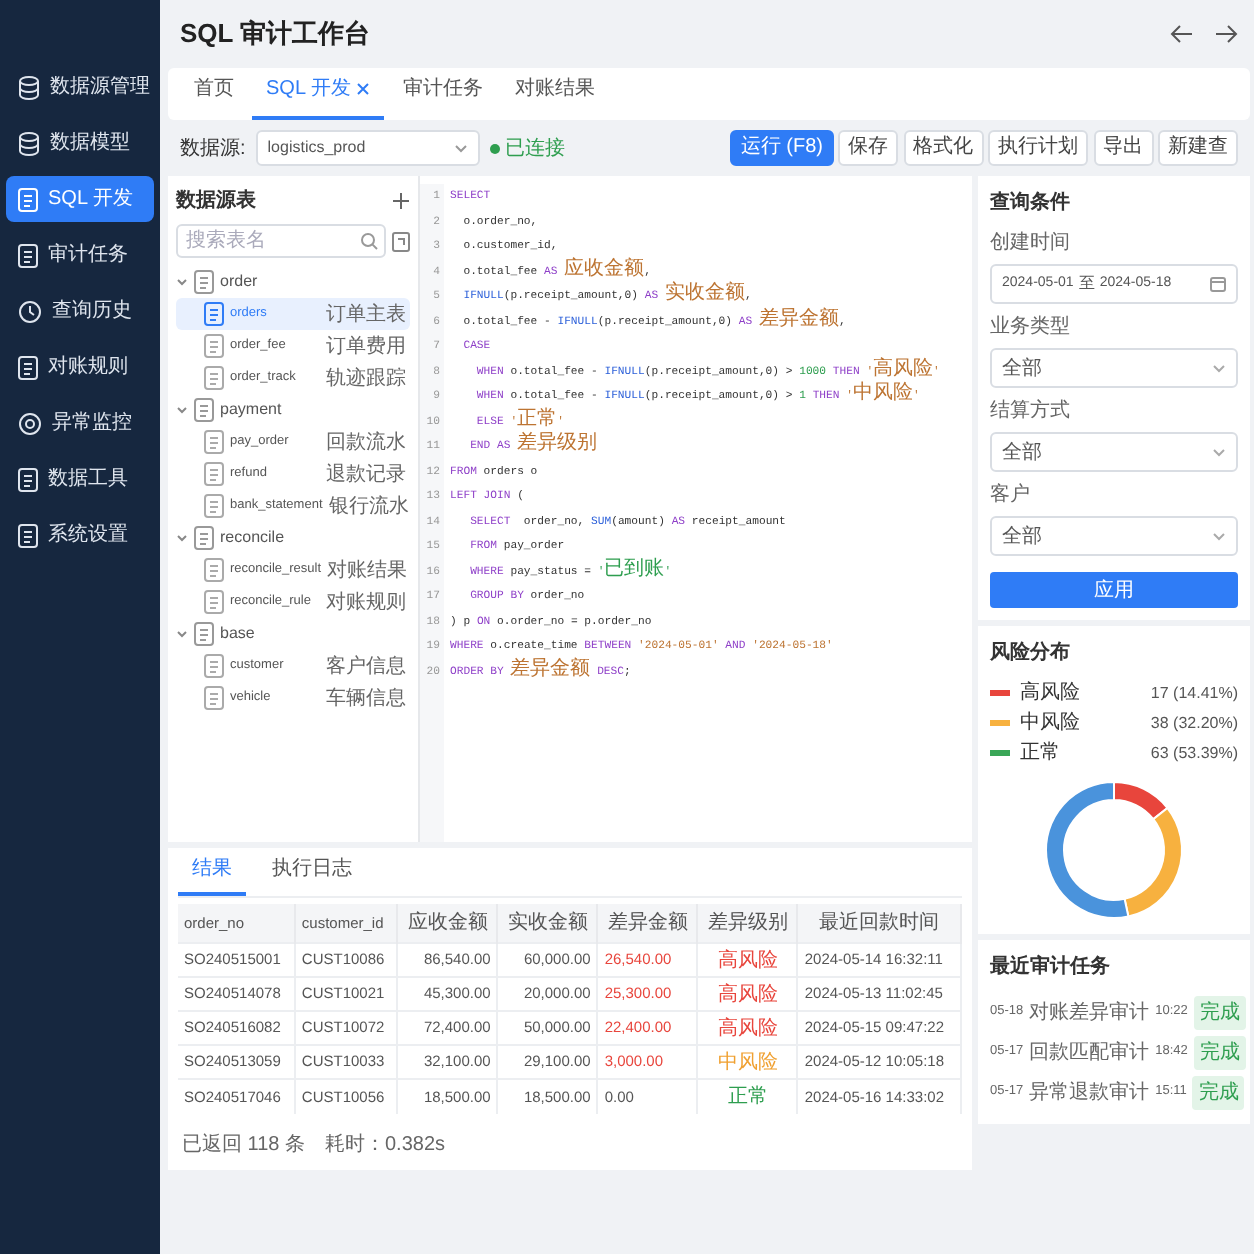 Image resolution: width=1254 pixels, height=1254 pixels. I want to click on toolbar-button: 导出, so click(1123, 148).